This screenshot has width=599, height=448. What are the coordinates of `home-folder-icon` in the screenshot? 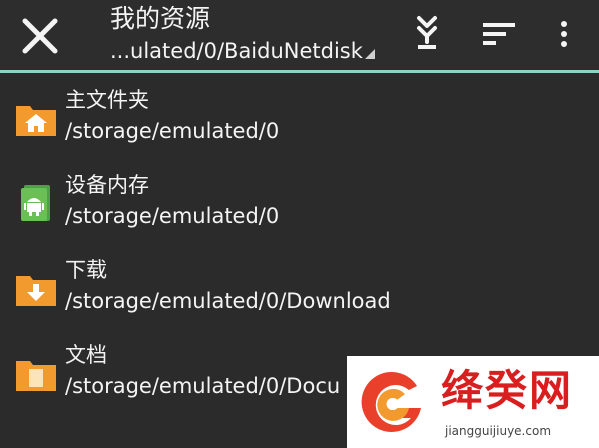 It's located at (36, 120).